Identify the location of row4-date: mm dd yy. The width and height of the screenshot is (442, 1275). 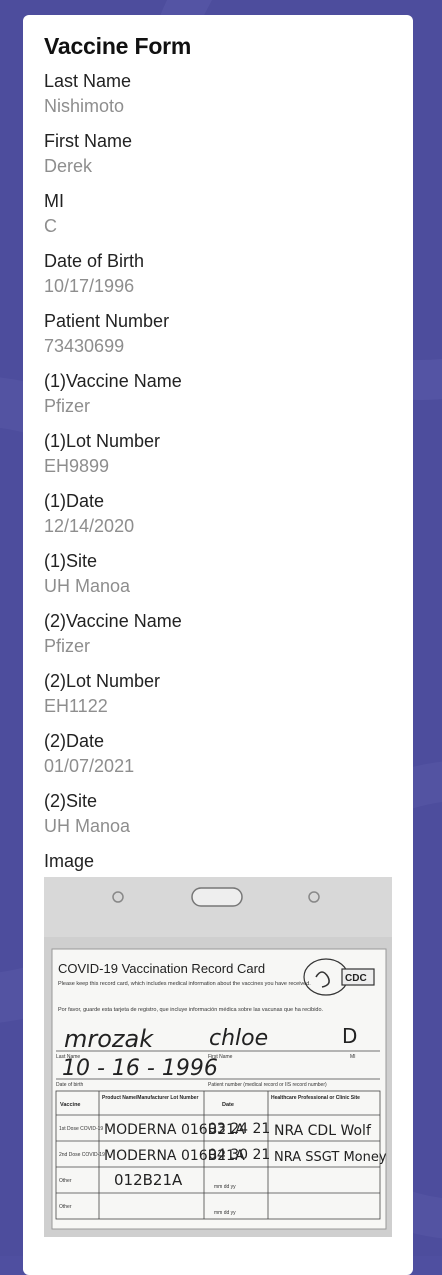
(225, 1213).